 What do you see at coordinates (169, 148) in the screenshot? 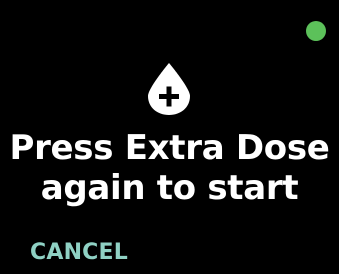
I see `instruction-line-1: Press Extra Dose` at bounding box center [169, 148].